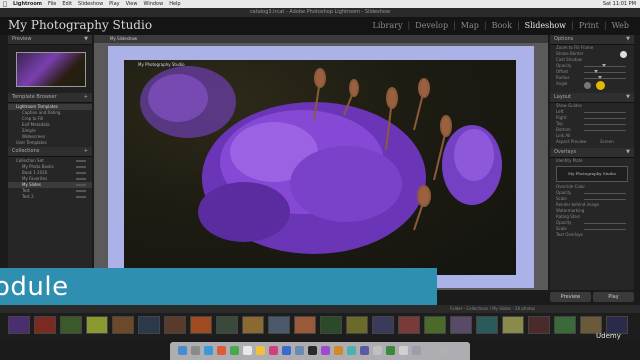 This screenshot has height=360, width=640. Describe the element at coordinates (312, 350) in the screenshot. I see `terminal-icon` at that location.